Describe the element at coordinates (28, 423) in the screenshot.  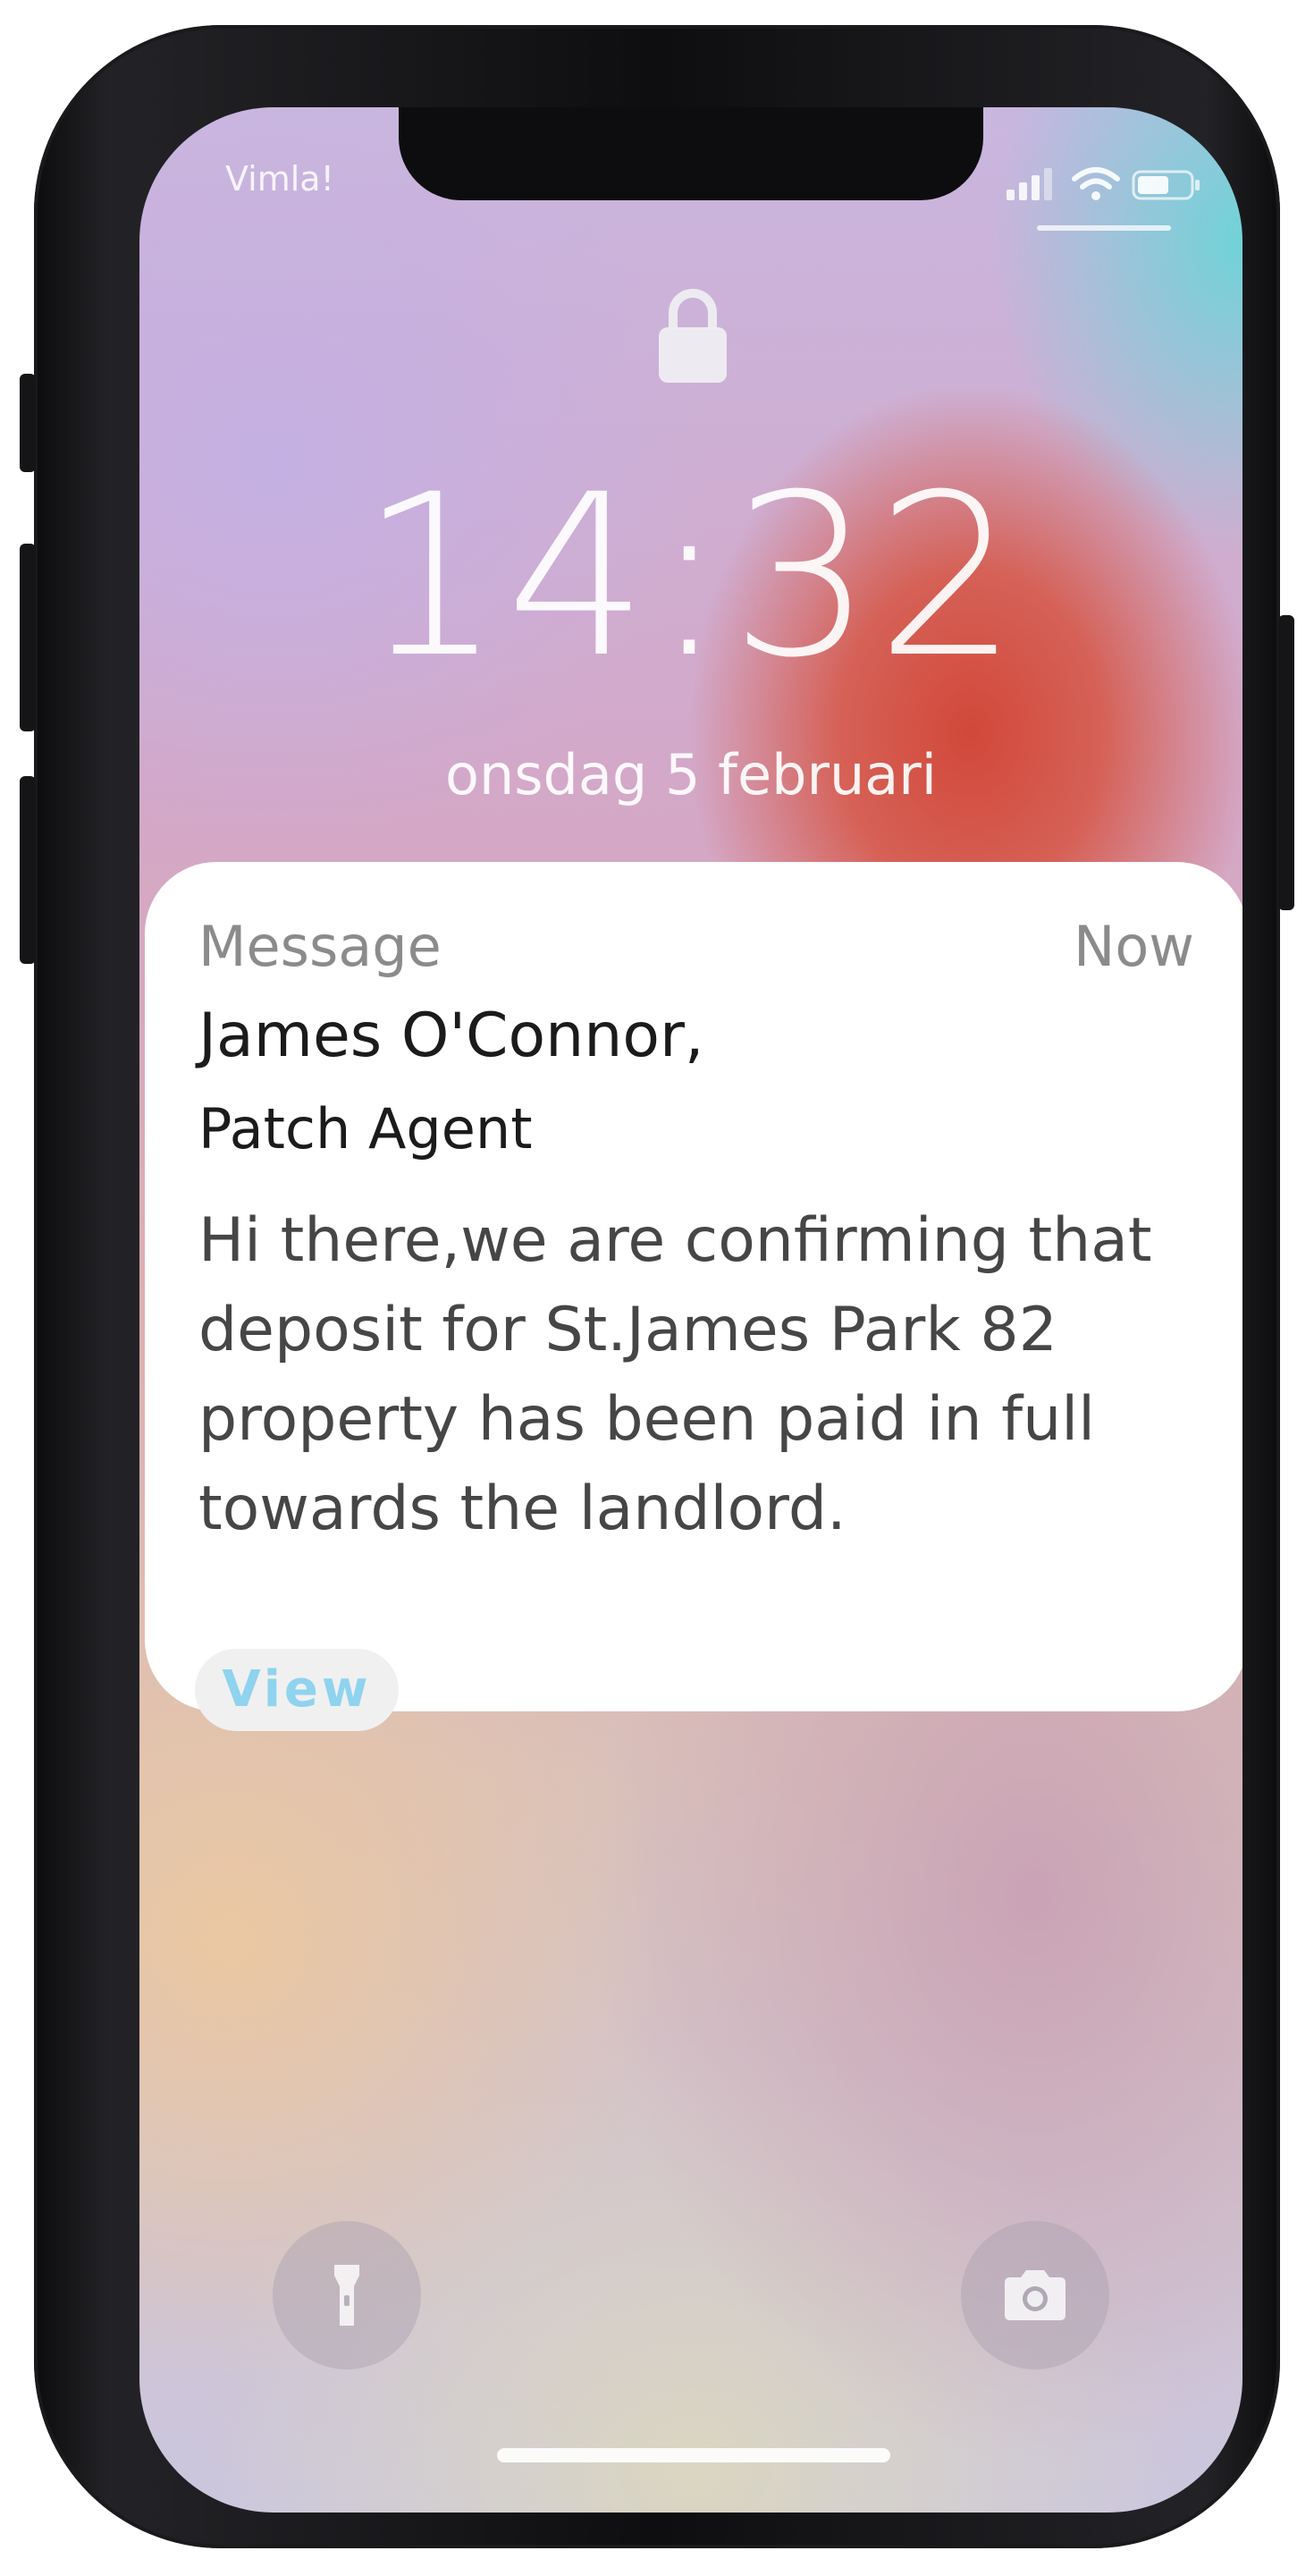
I see `mute-switch` at that location.